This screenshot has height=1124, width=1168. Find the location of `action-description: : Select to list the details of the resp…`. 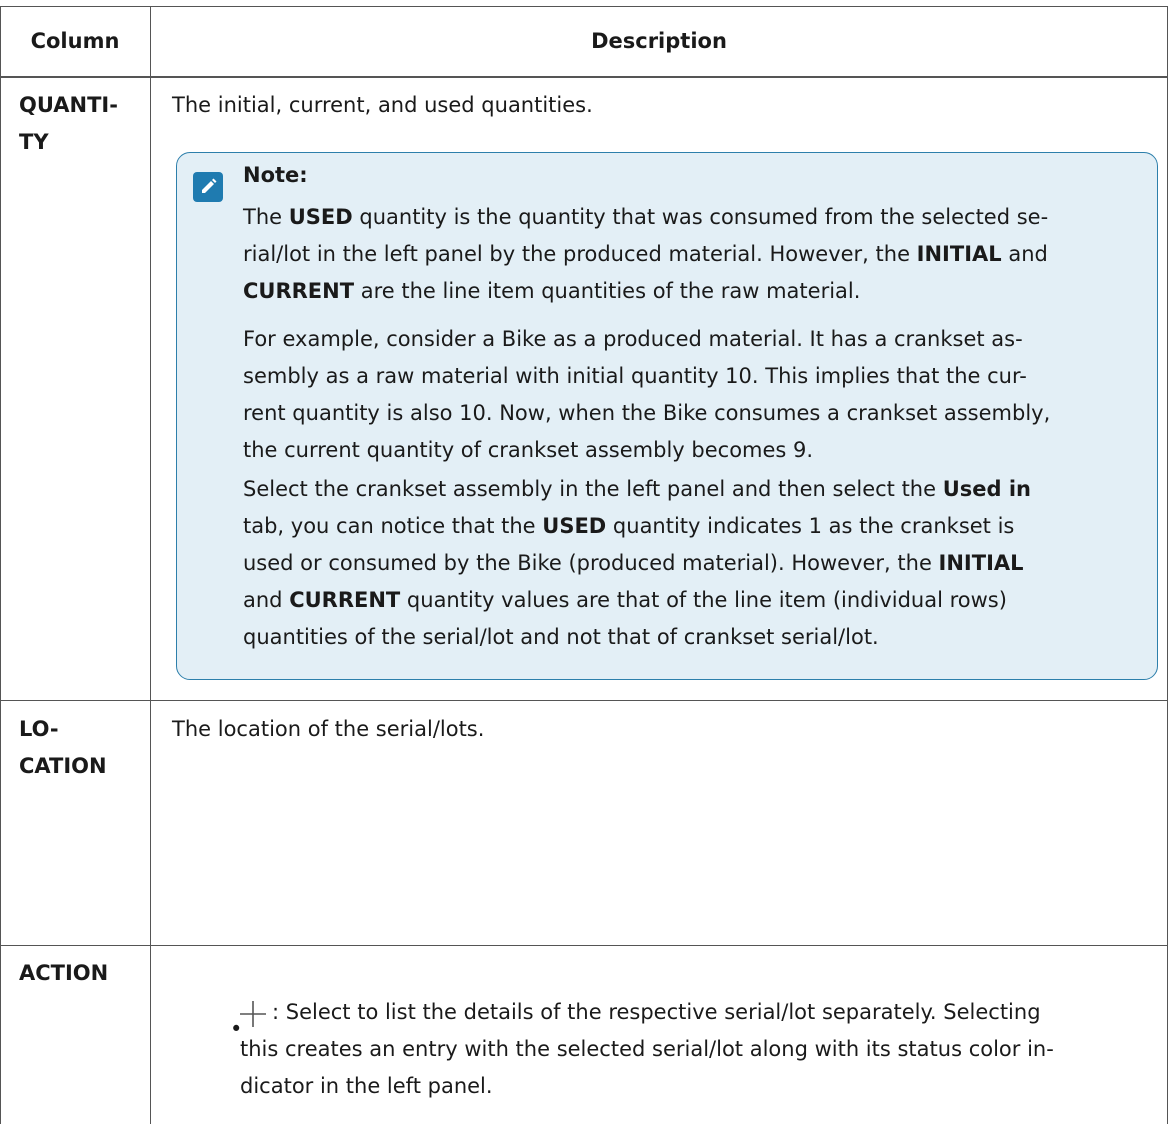

action-description: : Select to list the details of the resp… is located at coordinates (700, 1049).